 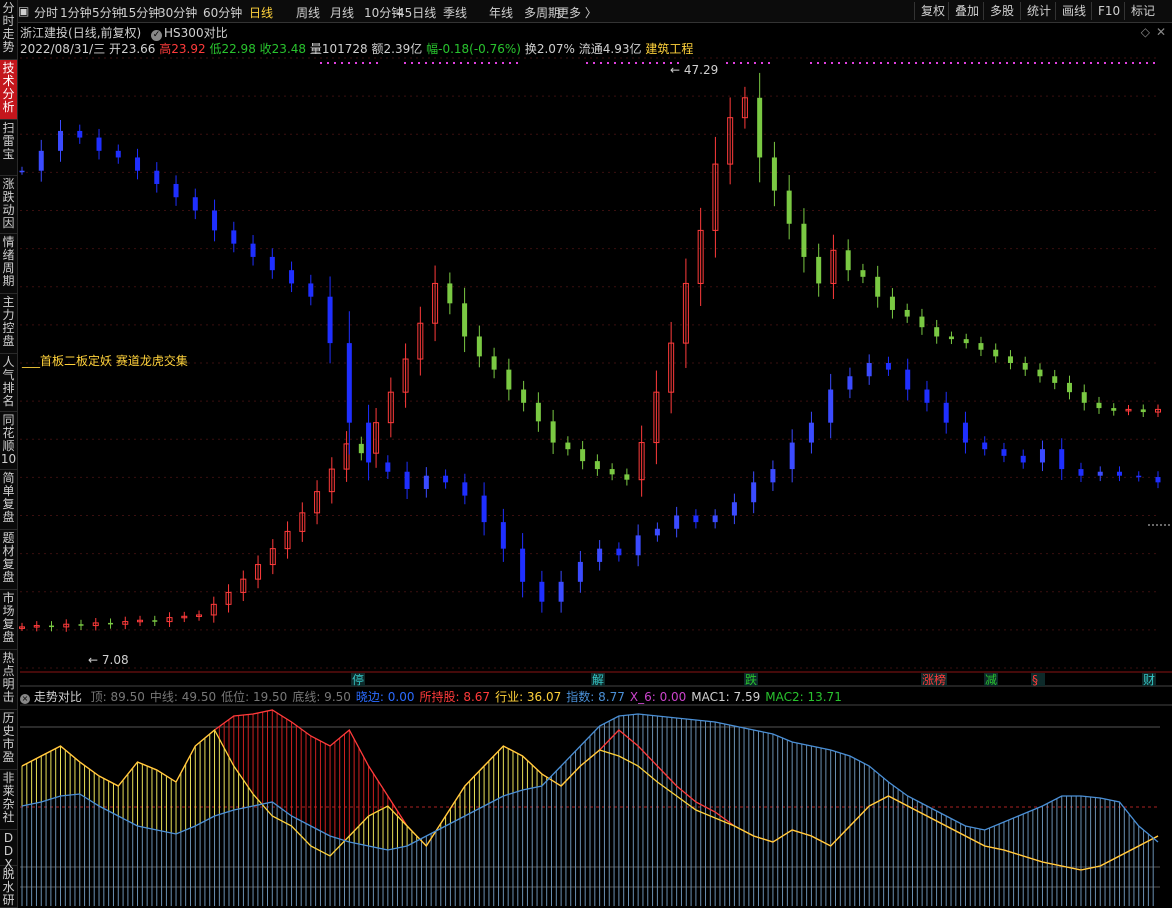 I want to click on period-tab: 更多 〉, so click(x=577, y=12).